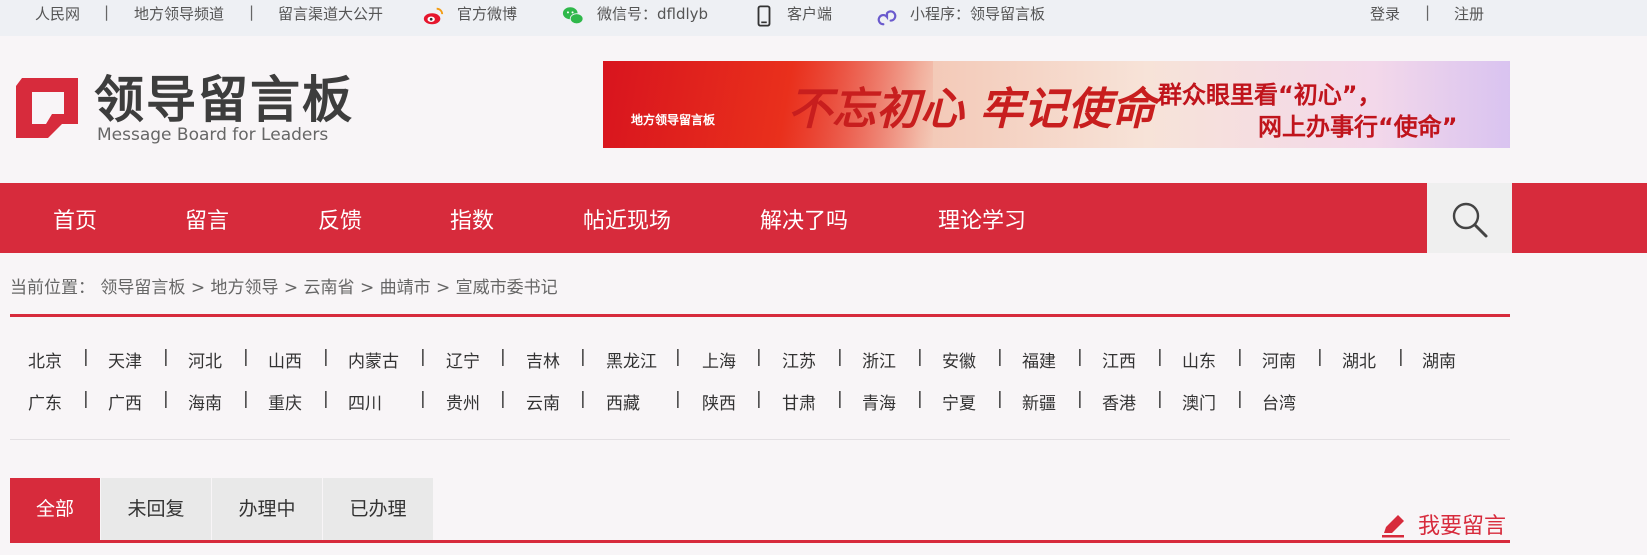 This screenshot has width=1647, height=555. Describe the element at coordinates (57, 13) in the screenshot. I see `renmin-link: 人民网` at that location.